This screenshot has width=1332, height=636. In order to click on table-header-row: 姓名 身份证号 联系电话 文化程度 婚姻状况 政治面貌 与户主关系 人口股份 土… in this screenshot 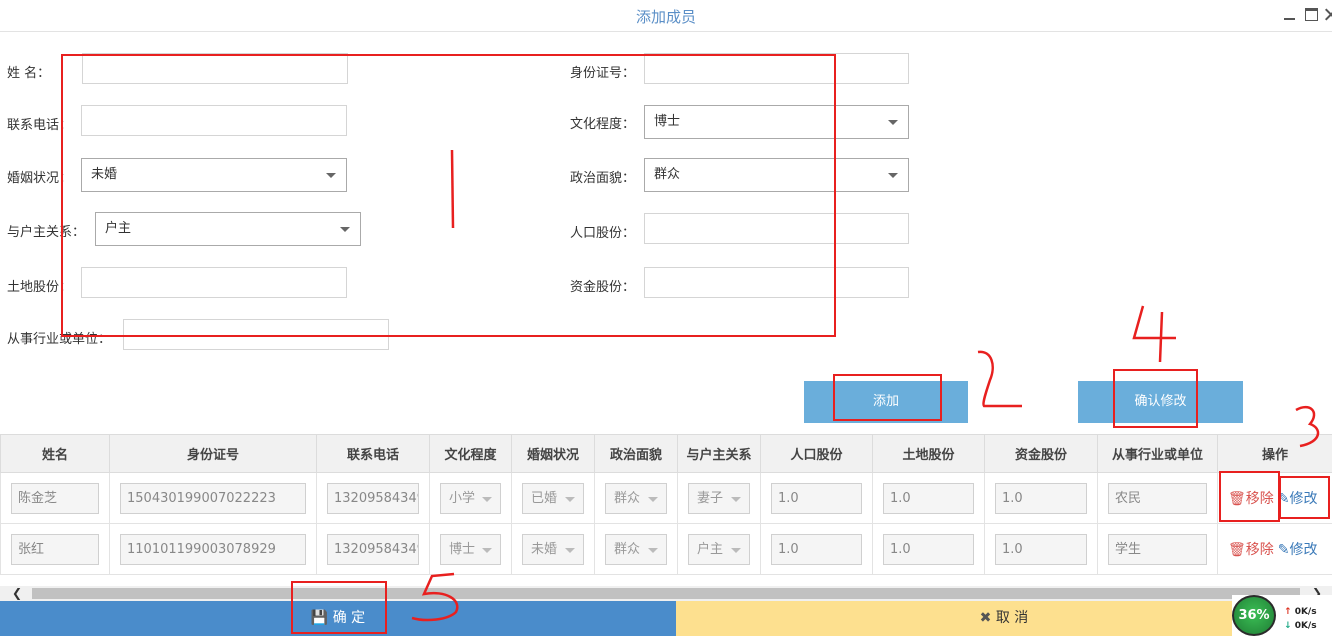, I will do `click(666, 453)`.